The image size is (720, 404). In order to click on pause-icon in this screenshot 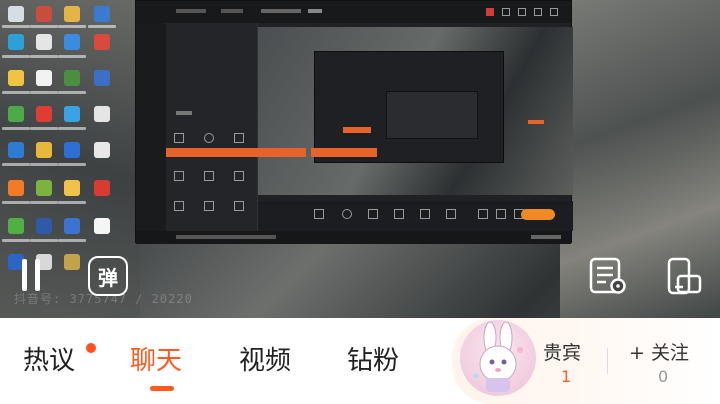, I will do `click(31, 276)`.